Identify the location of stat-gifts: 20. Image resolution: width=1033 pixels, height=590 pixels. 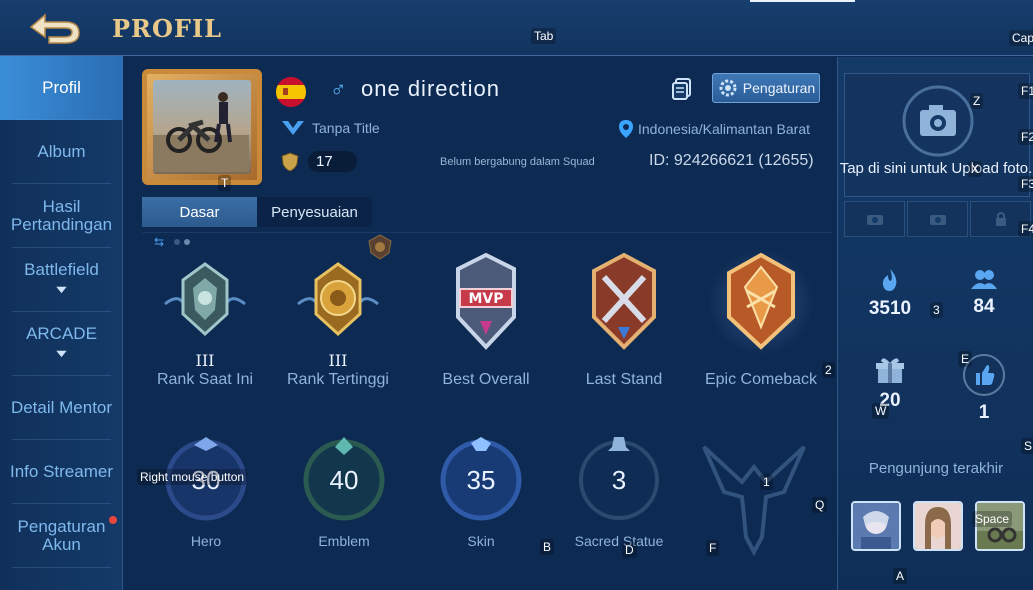
(890, 383).